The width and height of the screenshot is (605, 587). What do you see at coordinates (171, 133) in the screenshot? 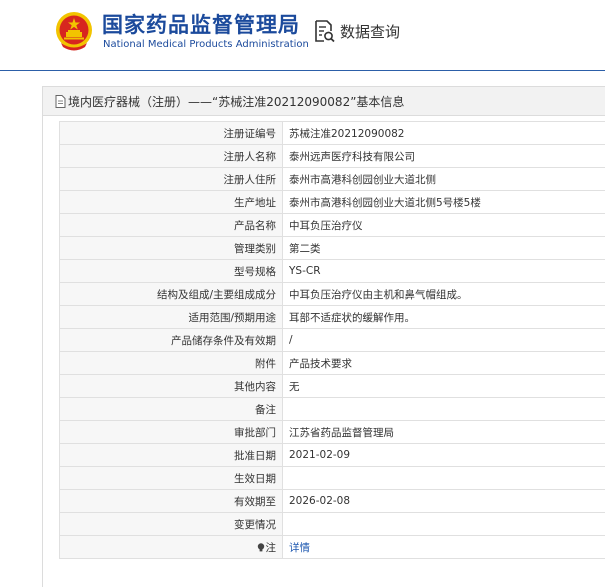
I see `row-label: 注册证编号` at bounding box center [171, 133].